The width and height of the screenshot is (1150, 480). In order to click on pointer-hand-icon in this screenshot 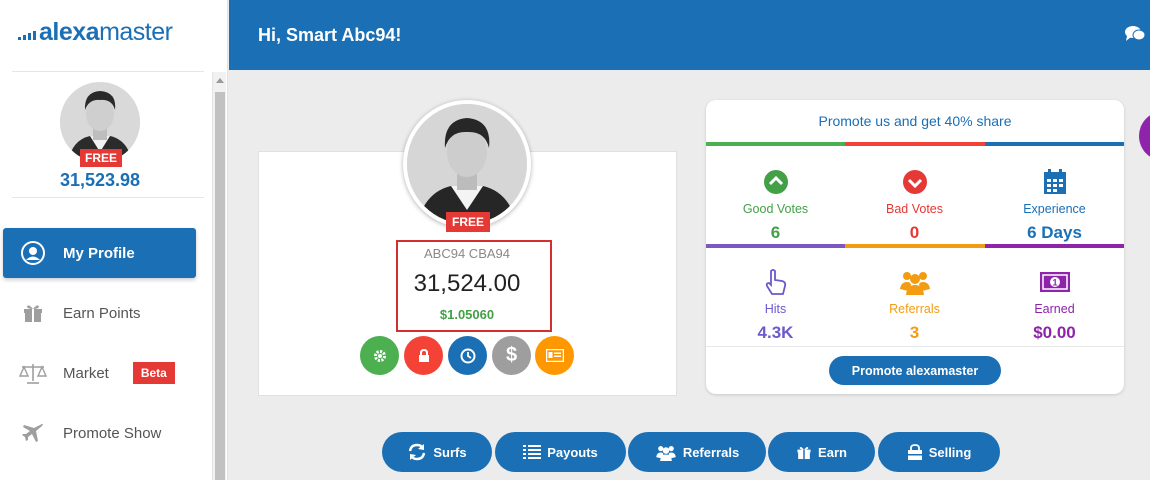, I will do `click(775, 282)`.